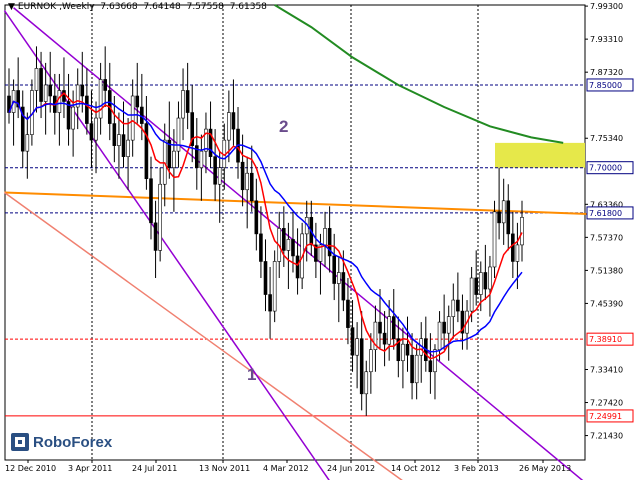  I want to click on x-tick-label: 13 Nov 2011, so click(224, 468).